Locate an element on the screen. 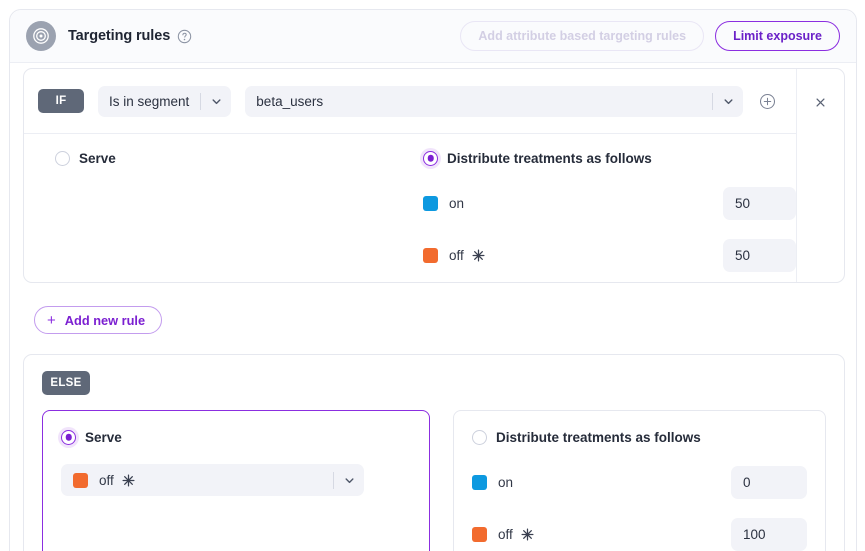  rule-serve-column: Serve is located at coordinates (218, 215).